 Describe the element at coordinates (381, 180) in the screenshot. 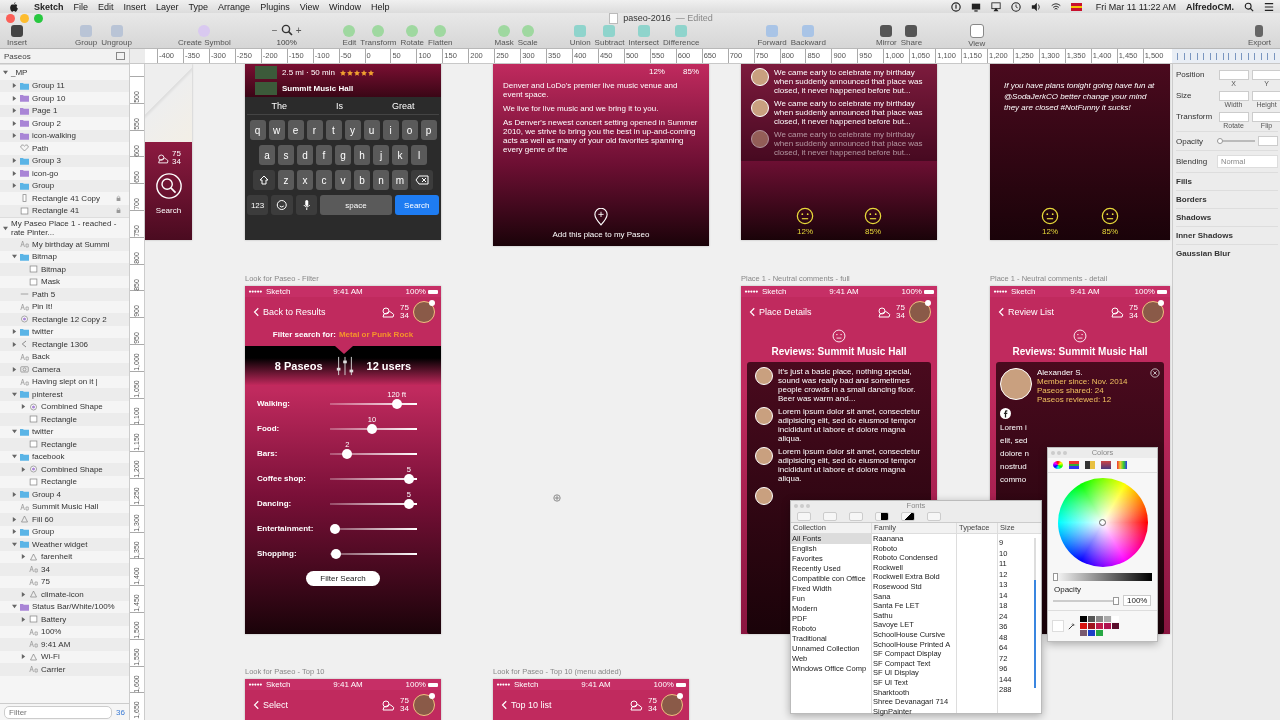

I see `keyboard-key: n` at that location.